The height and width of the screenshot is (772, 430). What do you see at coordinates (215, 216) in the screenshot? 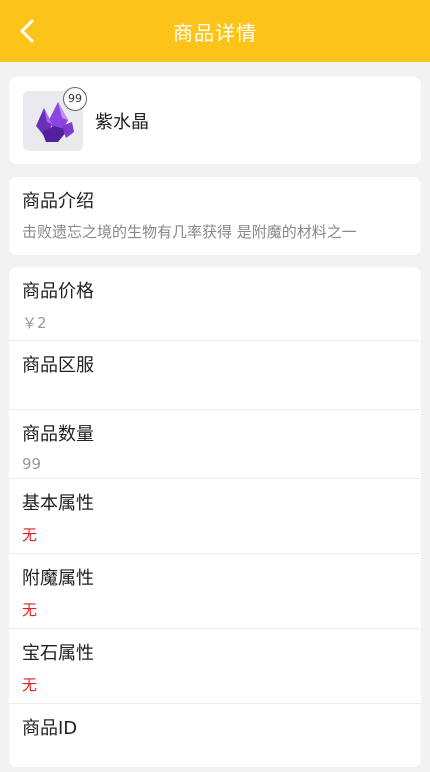
I see `intro-card: 商品介绍 击败遗忘之境的生物有几率获得 是附魔的材料之一` at bounding box center [215, 216].